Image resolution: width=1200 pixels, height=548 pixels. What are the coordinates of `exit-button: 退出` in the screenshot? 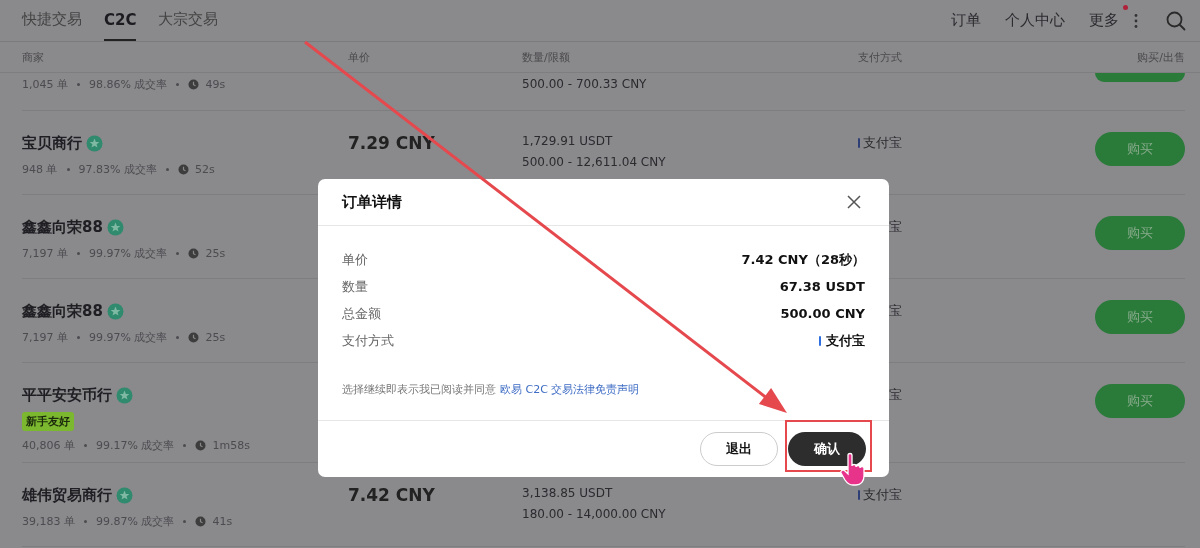 It's located at (739, 449).